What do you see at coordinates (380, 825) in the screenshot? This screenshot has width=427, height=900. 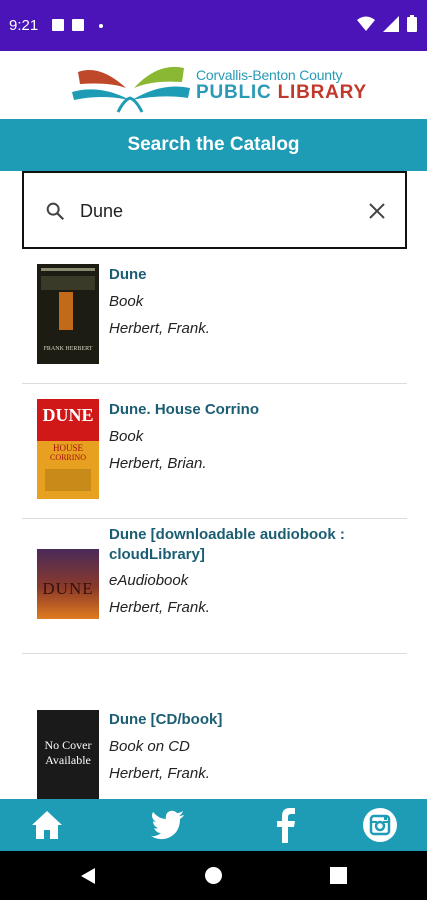 I see `instagram-icon` at bounding box center [380, 825].